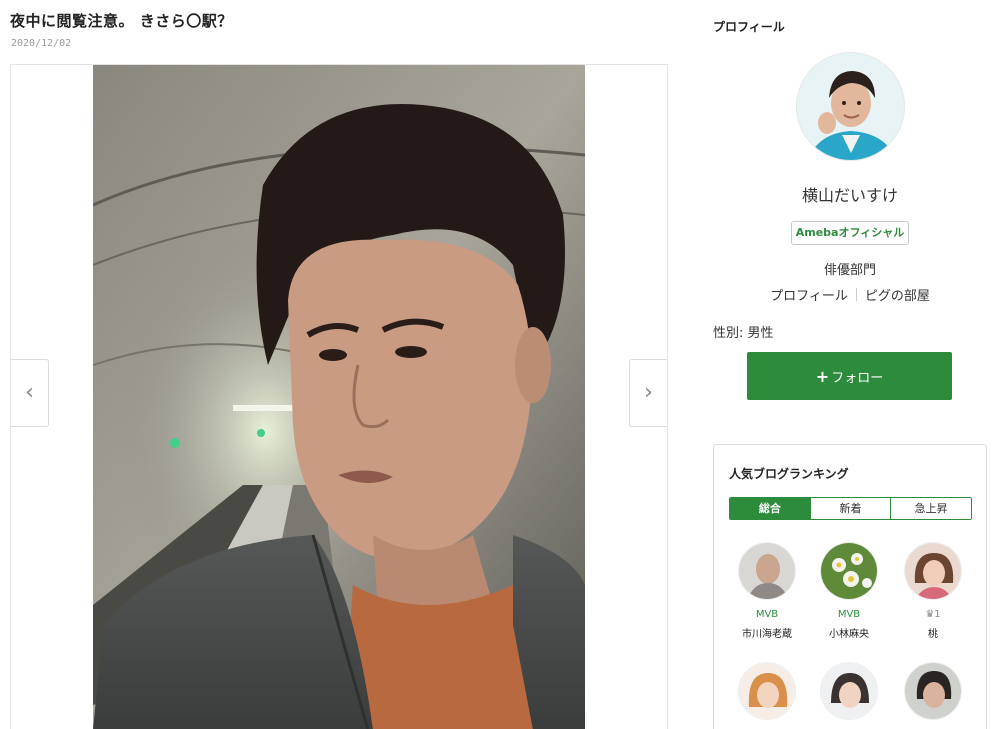 The image size is (999, 729). What do you see at coordinates (933, 614) in the screenshot?
I see `ranking-badge: ♛1` at bounding box center [933, 614].